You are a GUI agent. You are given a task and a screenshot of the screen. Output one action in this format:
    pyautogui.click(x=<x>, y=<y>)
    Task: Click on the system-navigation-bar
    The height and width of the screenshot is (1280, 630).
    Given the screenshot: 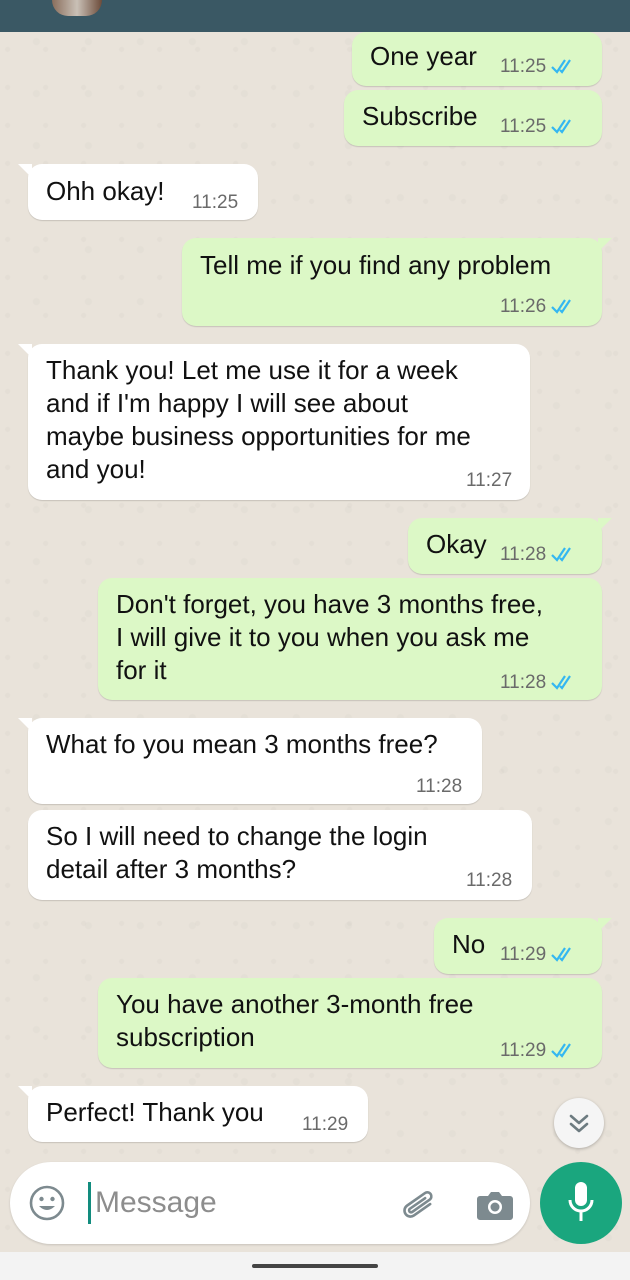 What is the action you would take?
    pyautogui.click(x=315, y=1266)
    